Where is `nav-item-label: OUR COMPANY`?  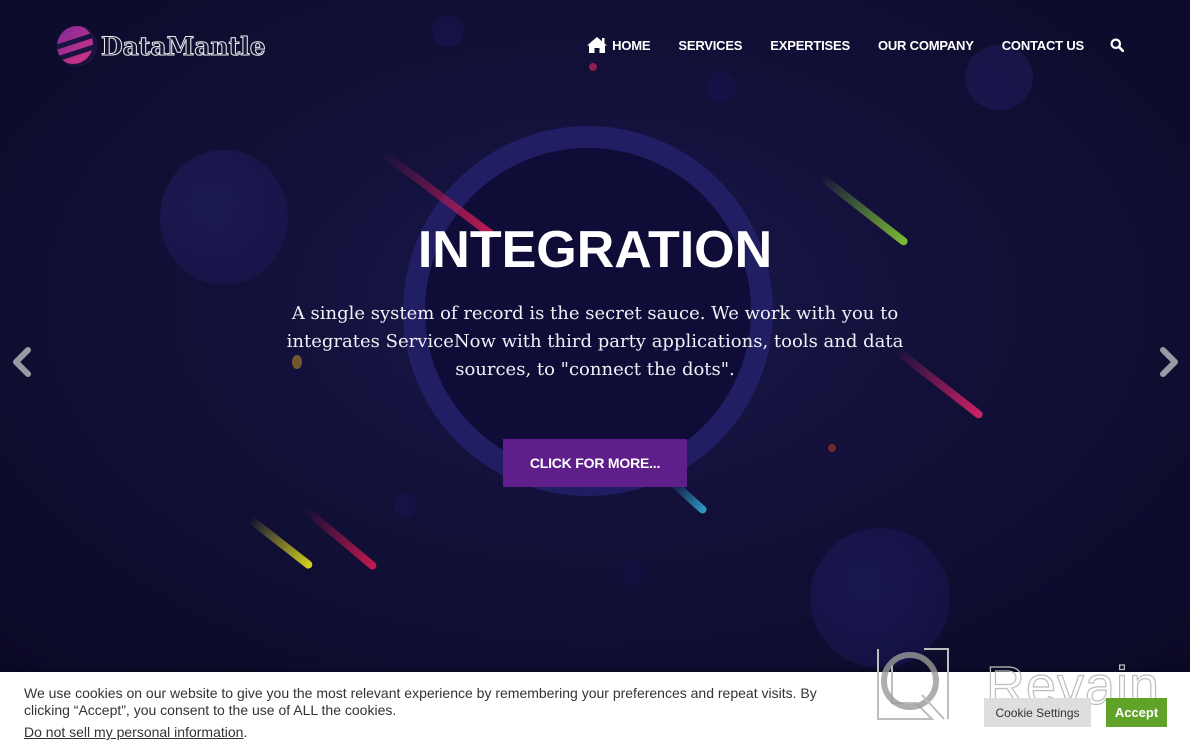
nav-item-label: OUR COMPANY is located at coordinates (925, 45).